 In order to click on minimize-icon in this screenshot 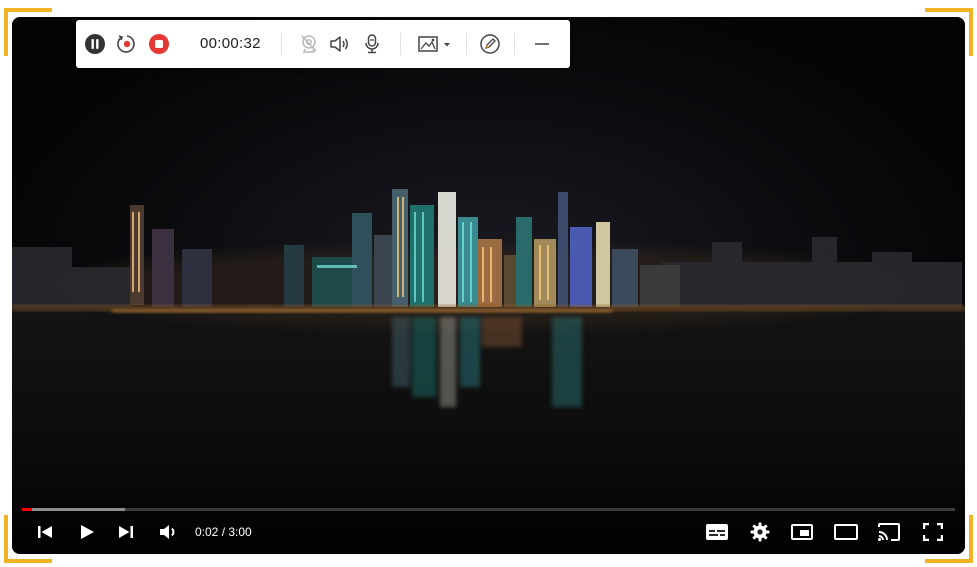, I will do `click(542, 44)`.